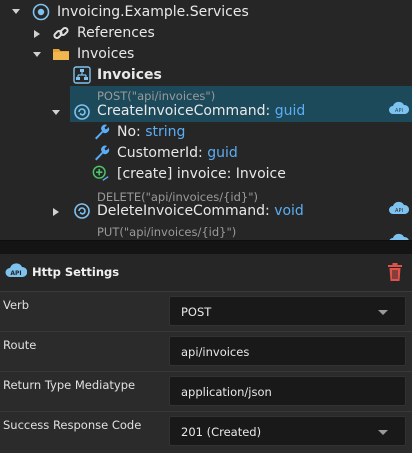 The width and height of the screenshot is (412, 453). Describe the element at coordinates (160, 153) in the screenshot. I see `field-name: CustomerId:` at that location.